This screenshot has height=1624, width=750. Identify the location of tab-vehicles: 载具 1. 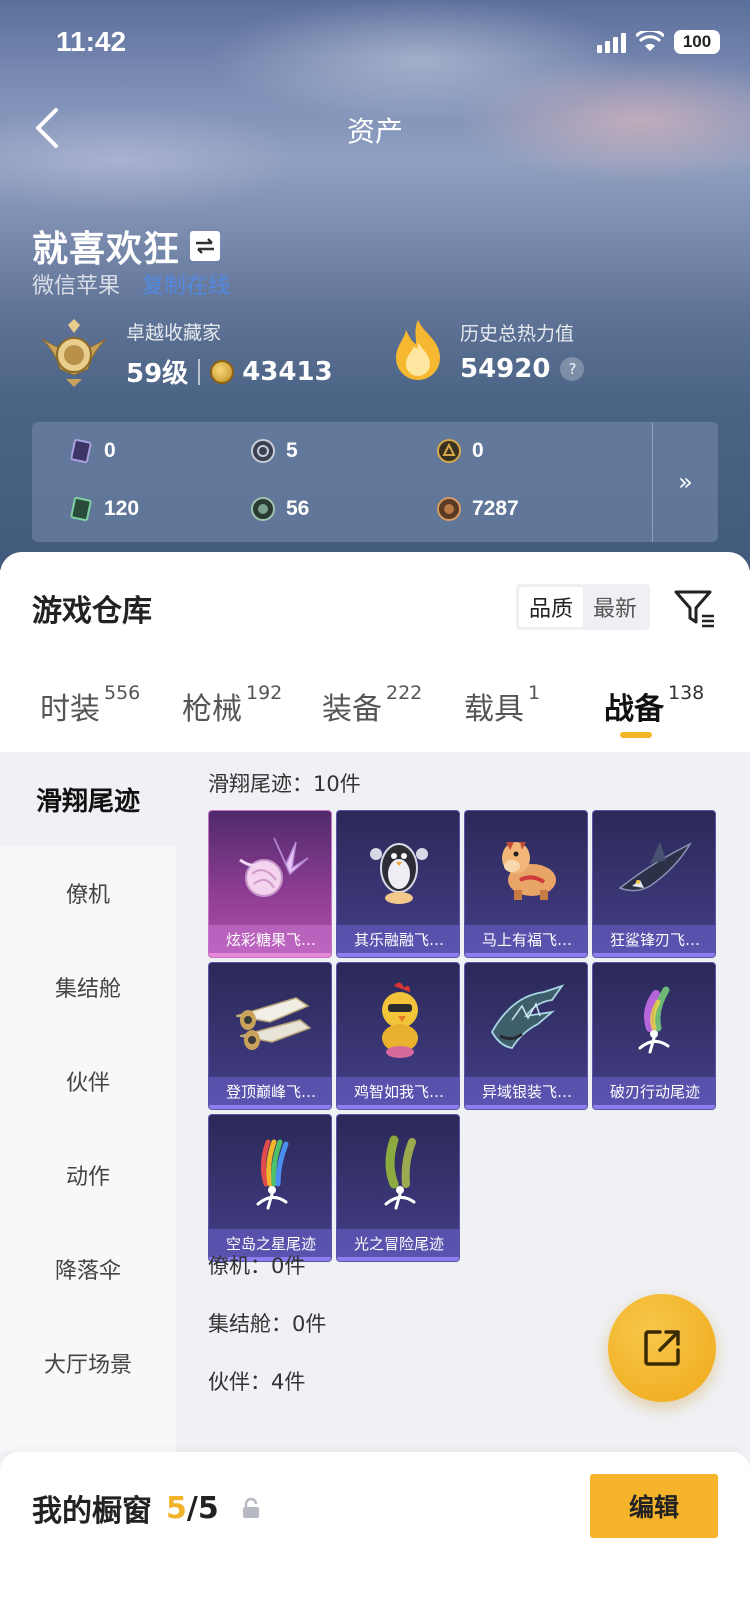
(502, 705).